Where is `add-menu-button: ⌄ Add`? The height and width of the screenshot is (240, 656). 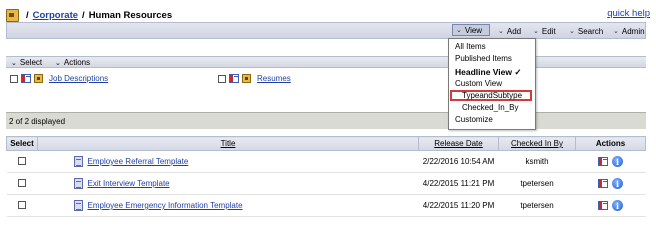
add-menu-button: ⌄ Add is located at coordinates (509, 31).